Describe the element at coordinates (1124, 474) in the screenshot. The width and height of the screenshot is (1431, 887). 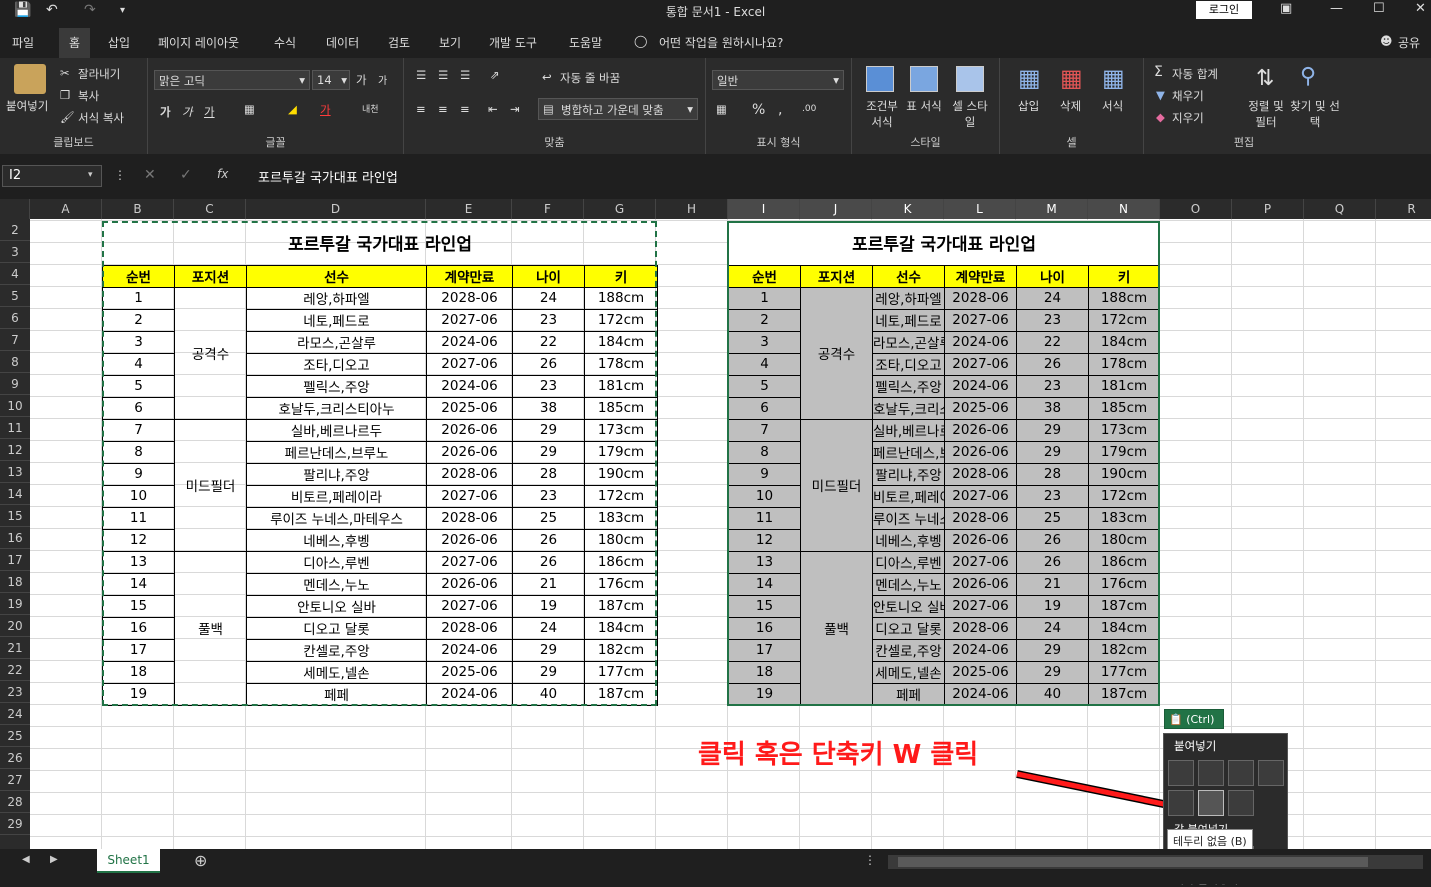
I see `cell-height: 190cm` at that location.